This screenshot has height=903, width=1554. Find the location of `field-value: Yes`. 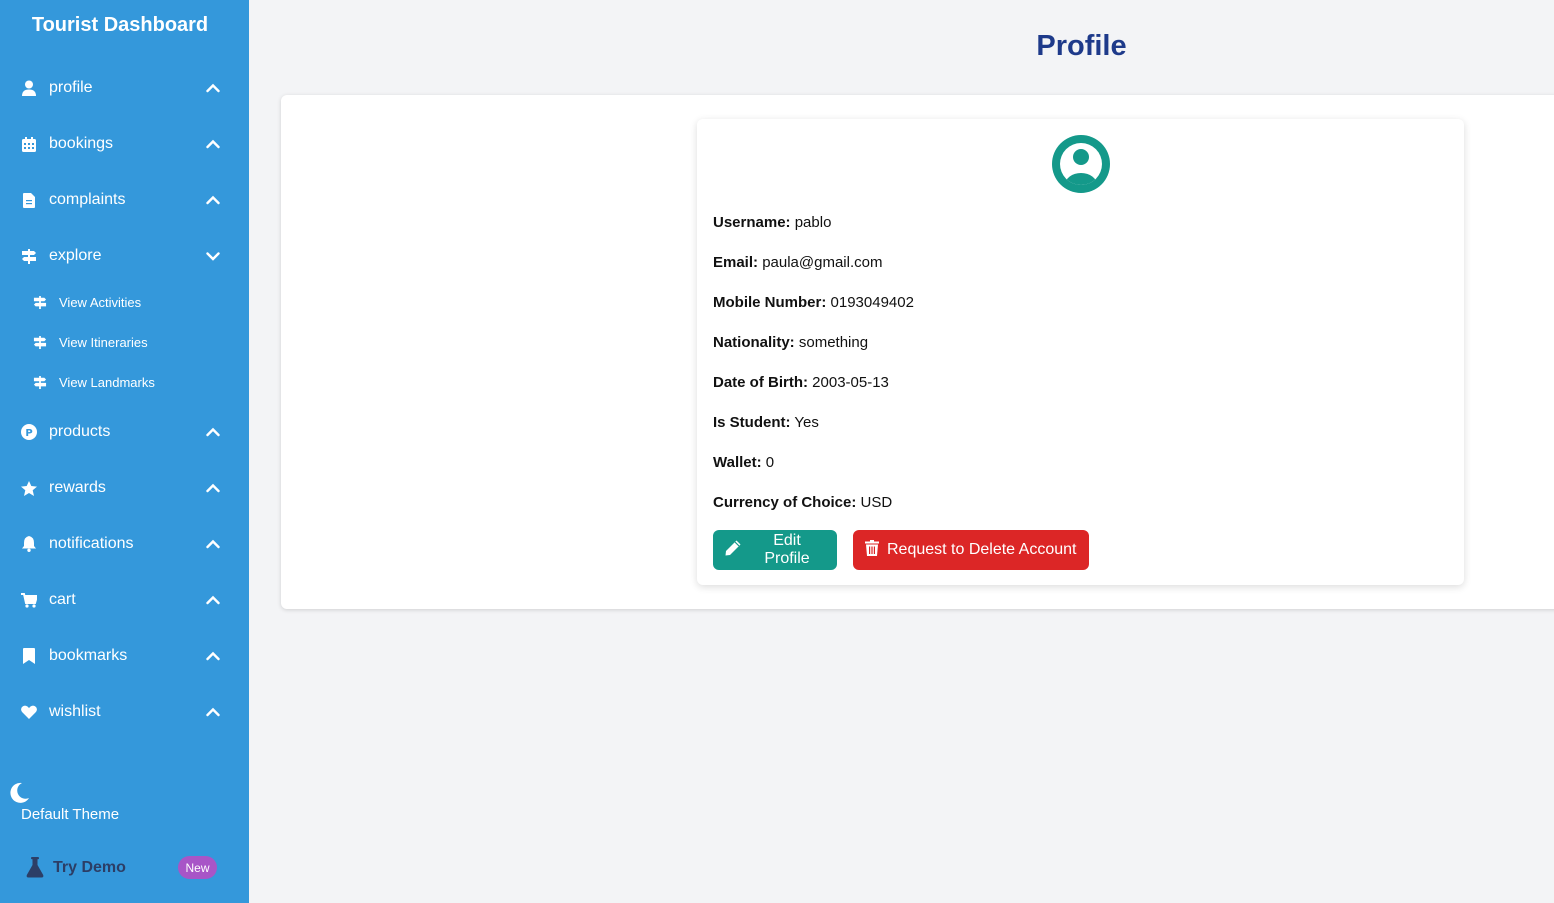

field-value: Yes is located at coordinates (806, 422).